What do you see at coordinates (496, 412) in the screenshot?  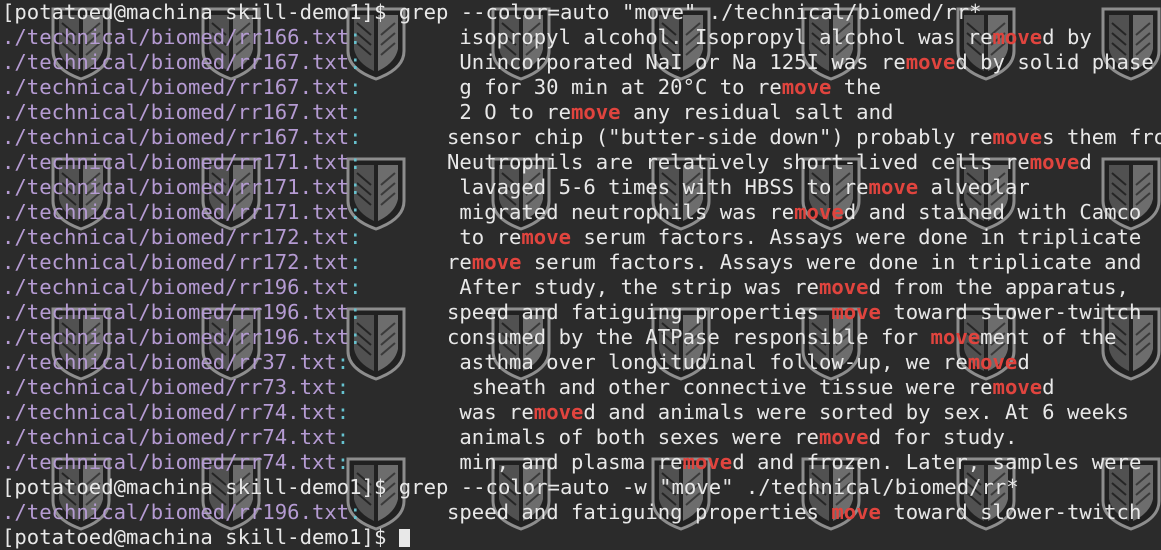 I see `text-before-match: was re` at bounding box center [496, 412].